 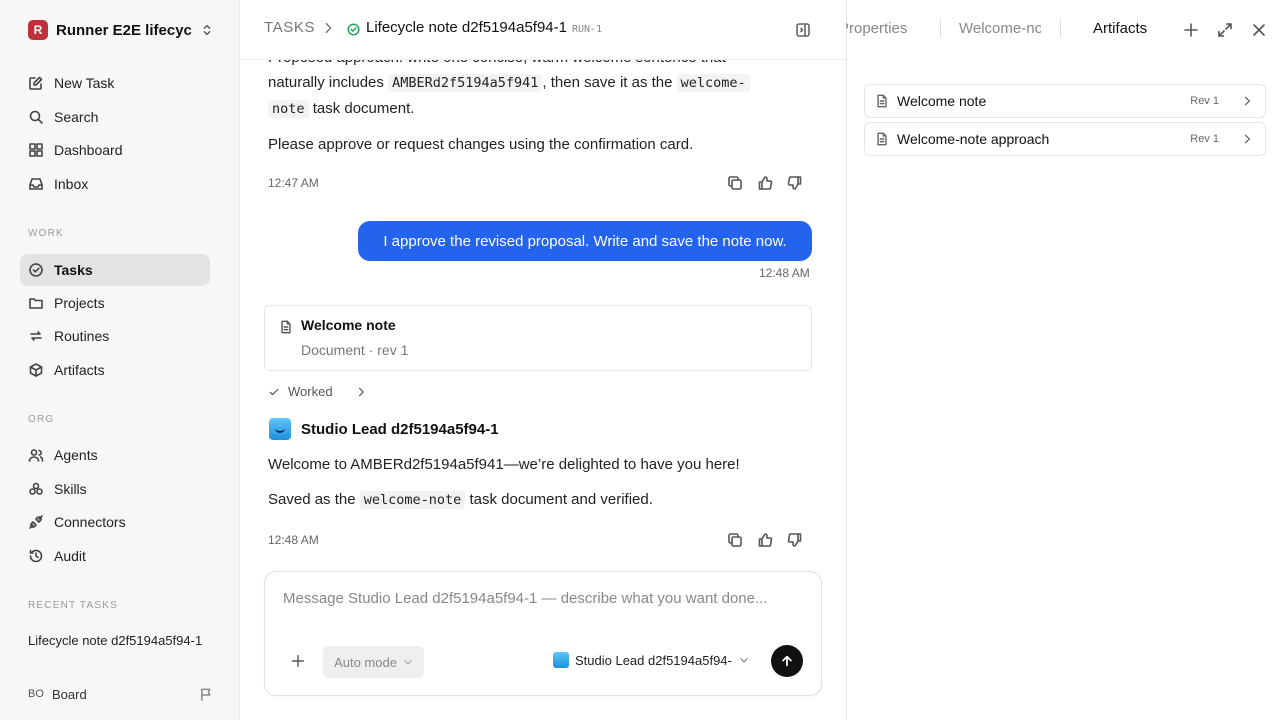 What do you see at coordinates (37, 150) in the screenshot?
I see `dashboard-icon` at bounding box center [37, 150].